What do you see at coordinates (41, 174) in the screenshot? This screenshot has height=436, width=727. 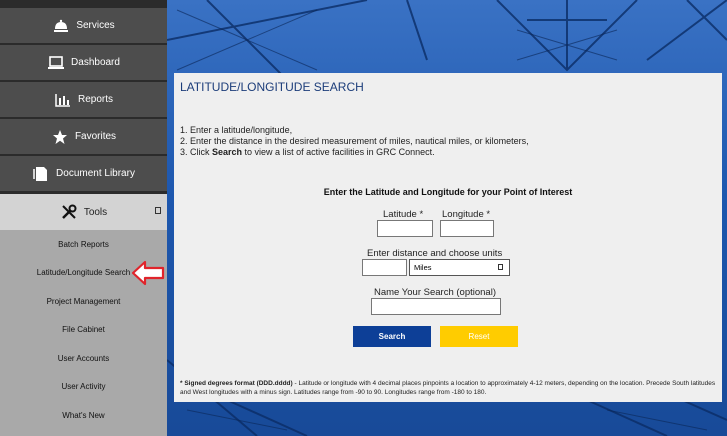 I see `document-icon` at bounding box center [41, 174].